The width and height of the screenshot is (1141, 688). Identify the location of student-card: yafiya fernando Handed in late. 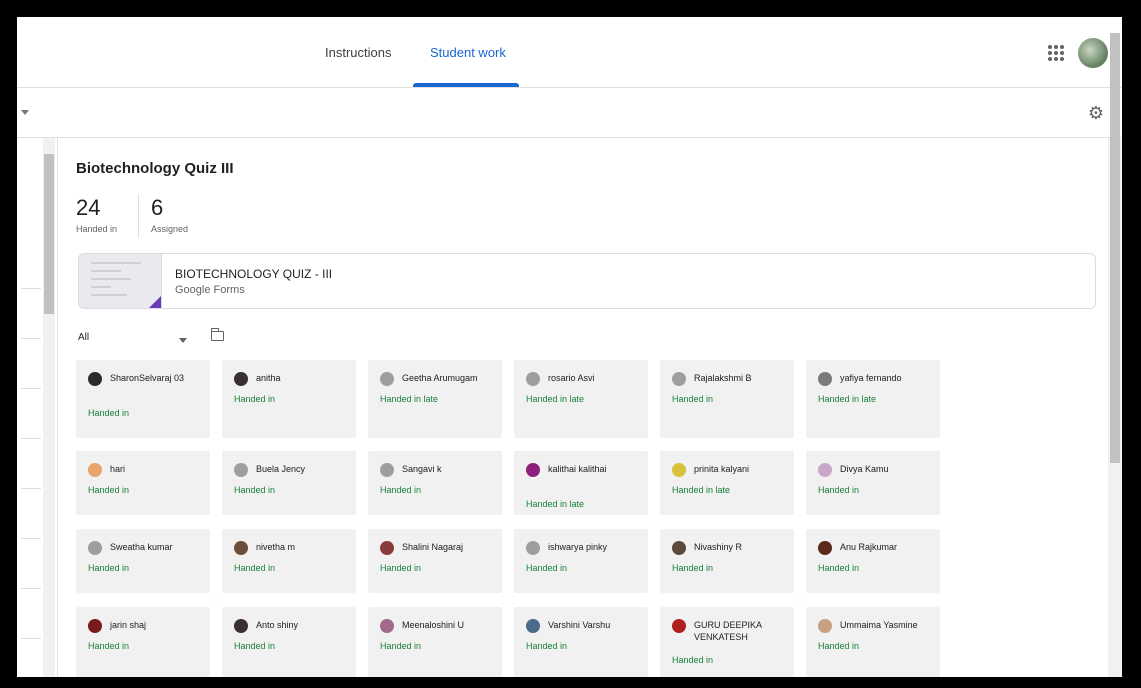
(873, 399).